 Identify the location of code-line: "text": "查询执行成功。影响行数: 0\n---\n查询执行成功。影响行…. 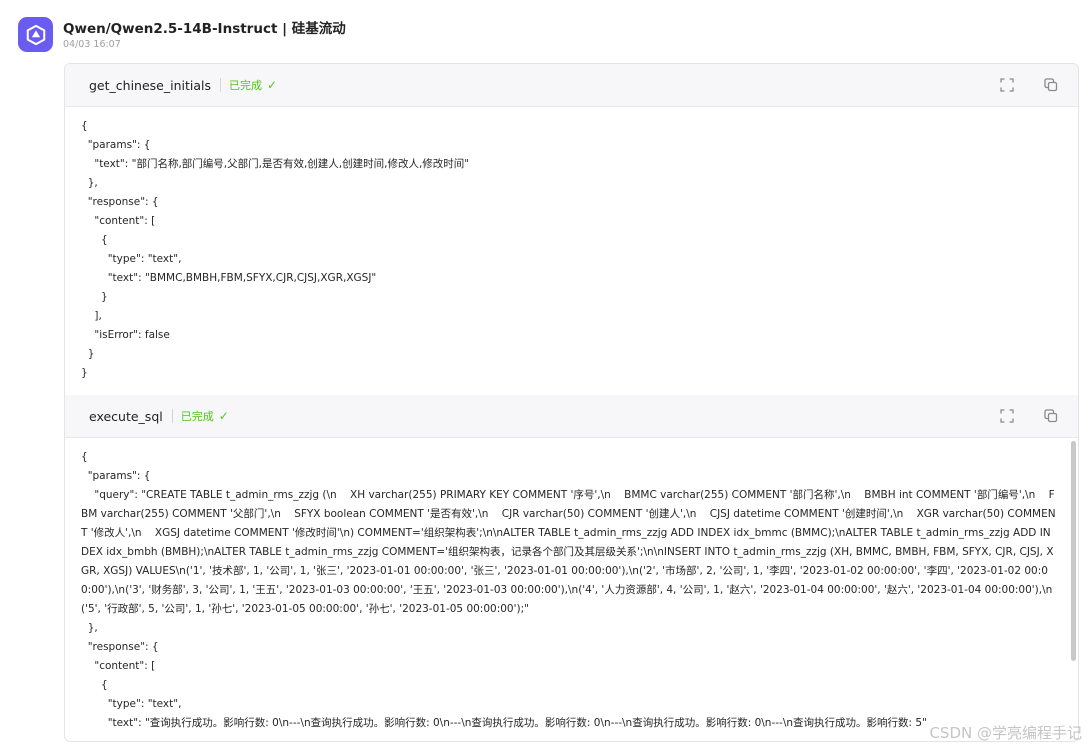
(504, 723).